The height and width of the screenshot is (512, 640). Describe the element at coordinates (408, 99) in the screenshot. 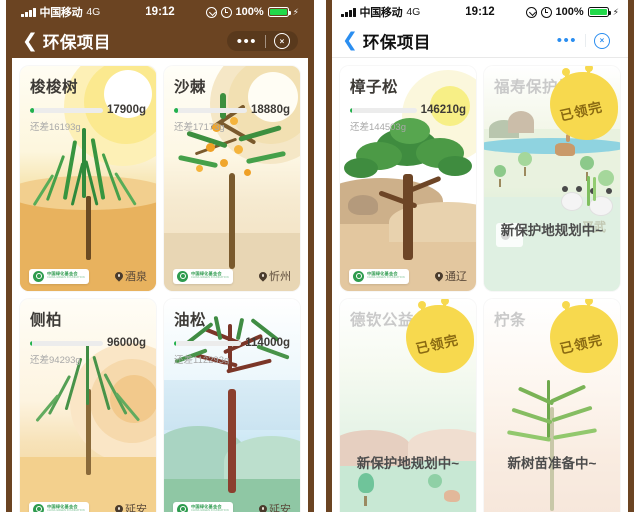

I see `card-header: 樟子松 146210g 还差144503g` at that location.